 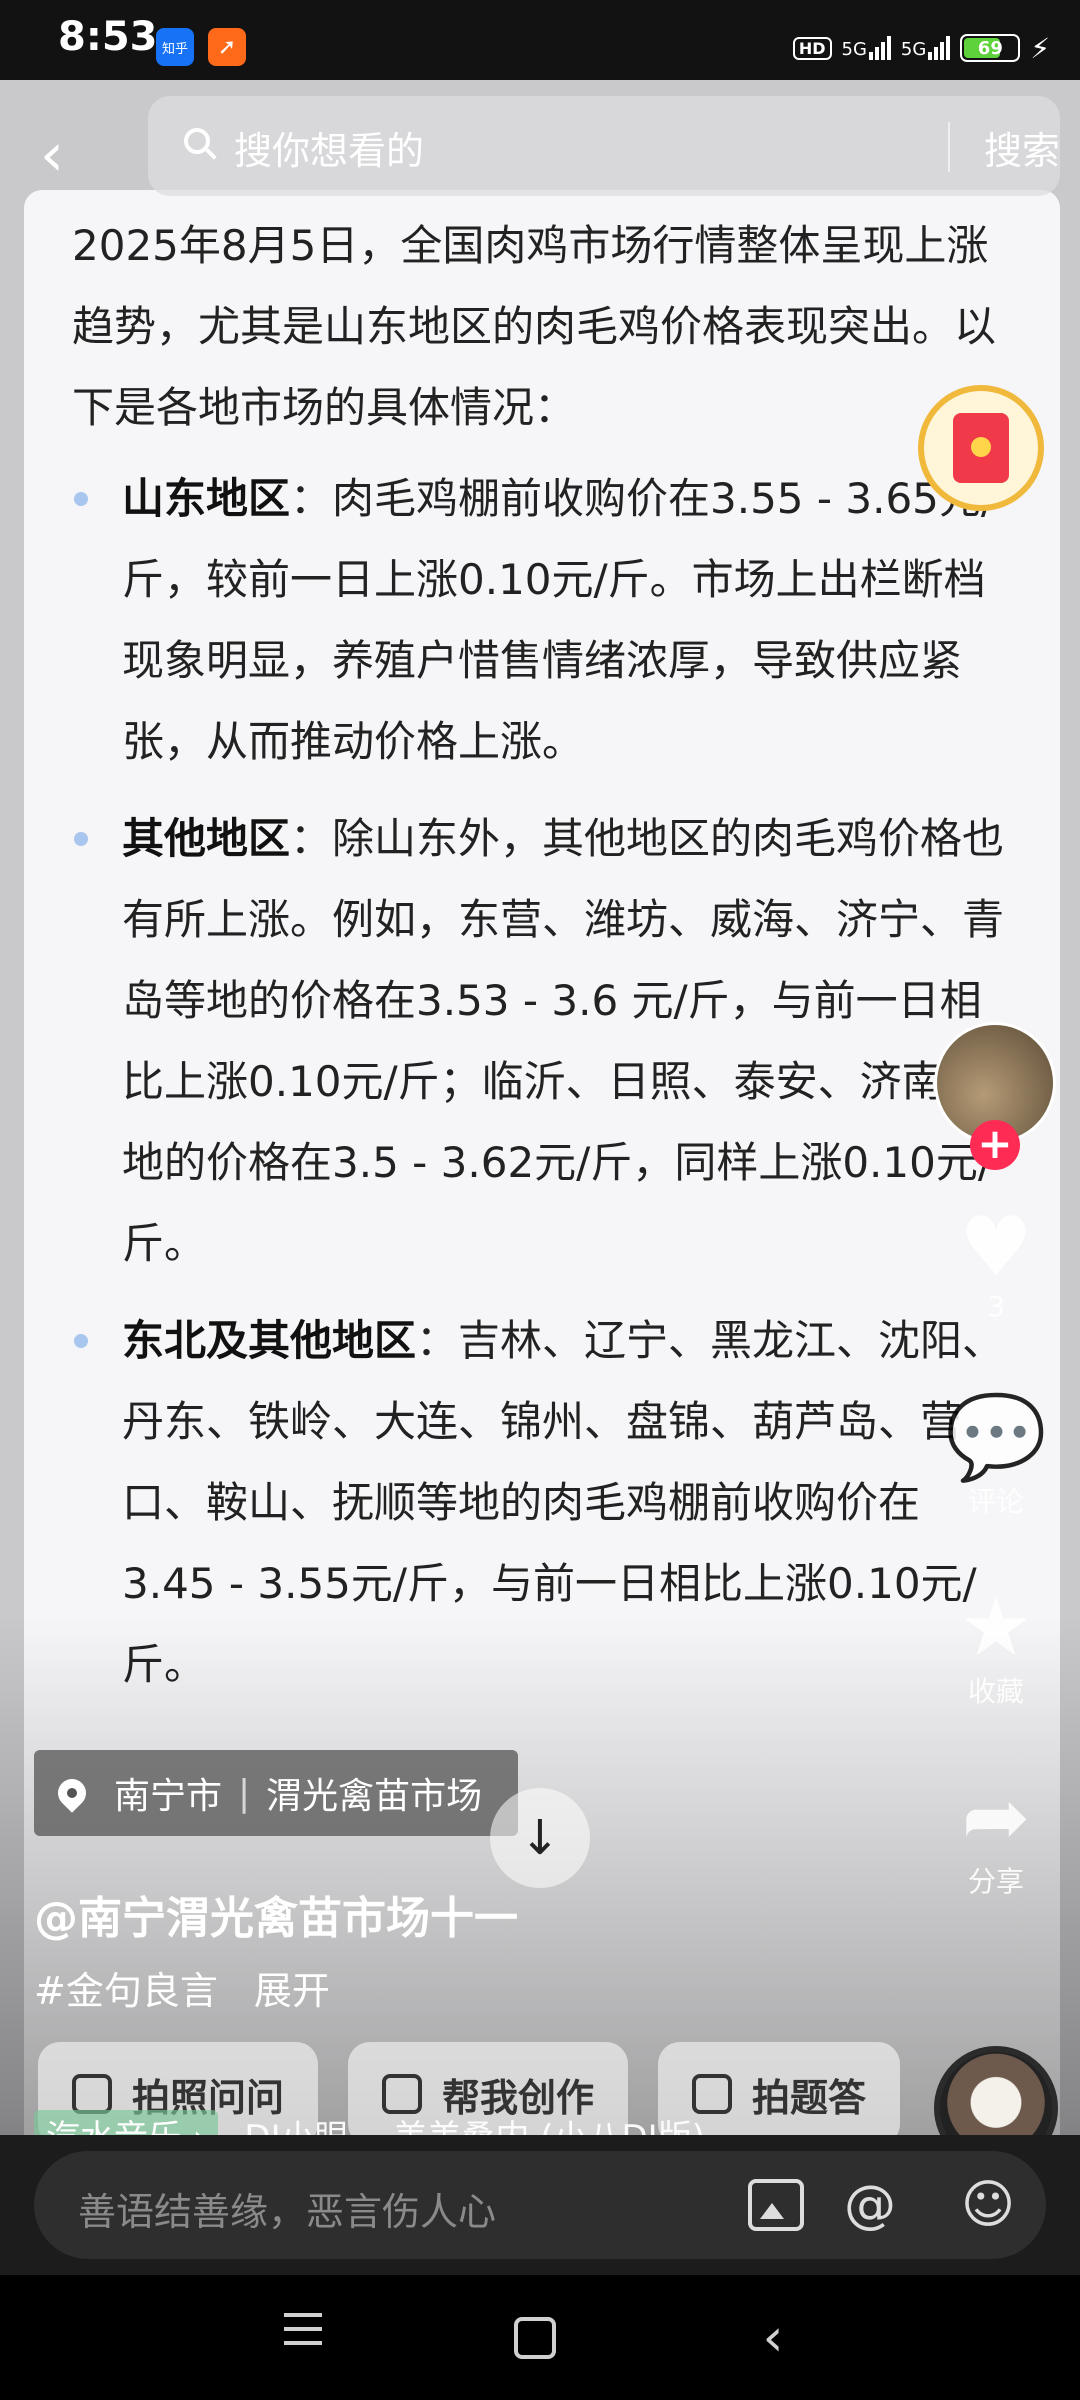 I want to click on bullet-title: 其他地区, so click(x=206, y=838).